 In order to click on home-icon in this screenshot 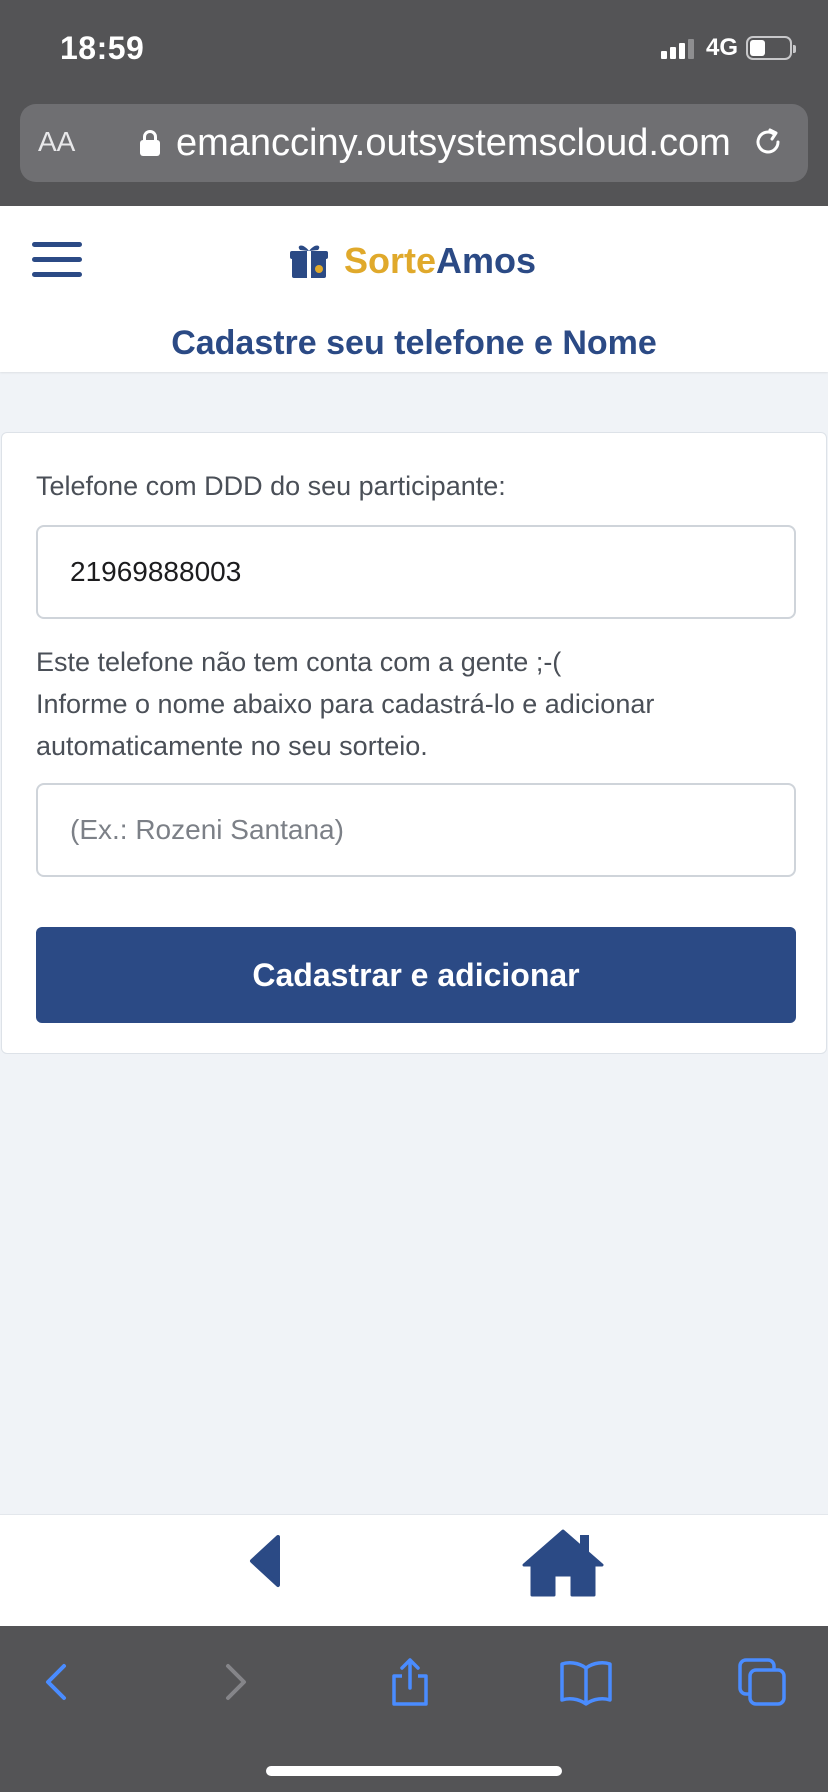, I will do `click(563, 1563)`.